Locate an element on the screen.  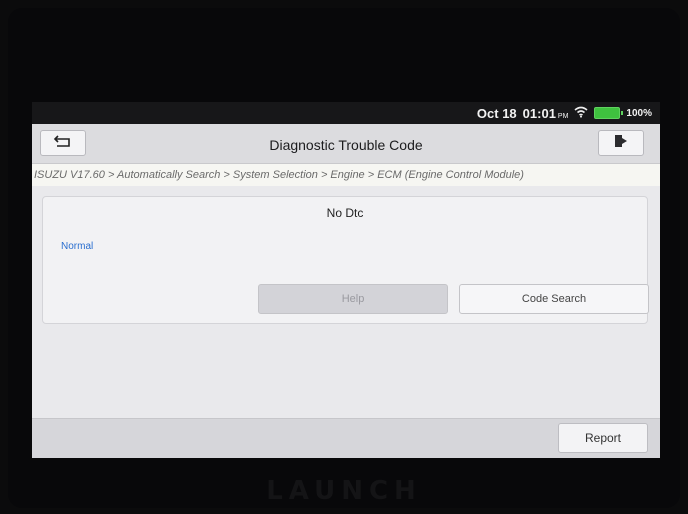
battery-percent: 100% is located at coordinates (639, 113).